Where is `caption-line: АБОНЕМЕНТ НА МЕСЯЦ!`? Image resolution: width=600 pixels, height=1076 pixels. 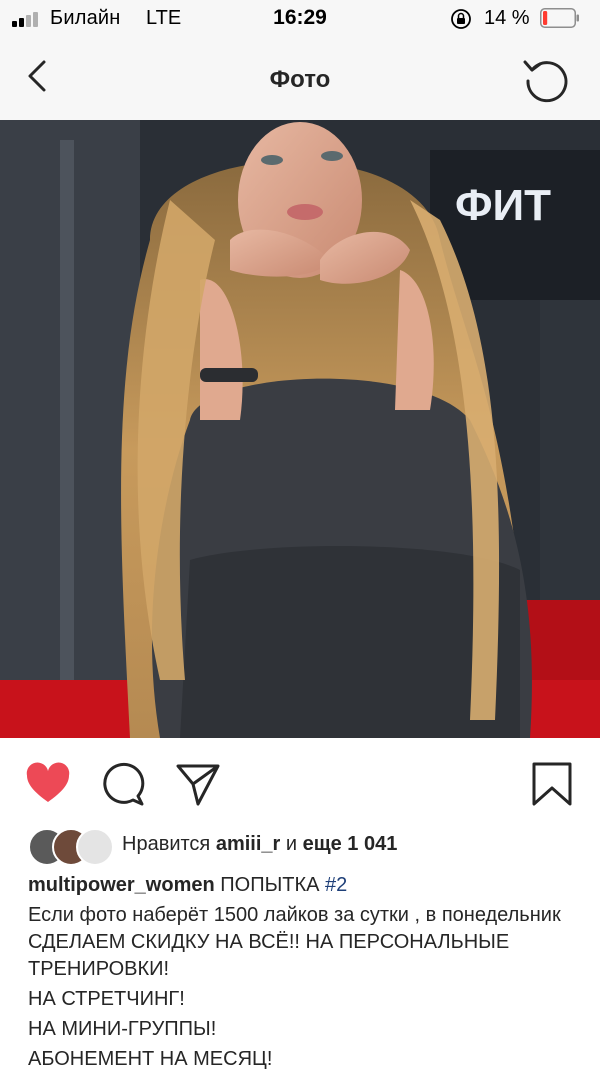
caption-line: АБОНЕМЕНТ НА МЕСЯЦ! is located at coordinates (150, 1059).